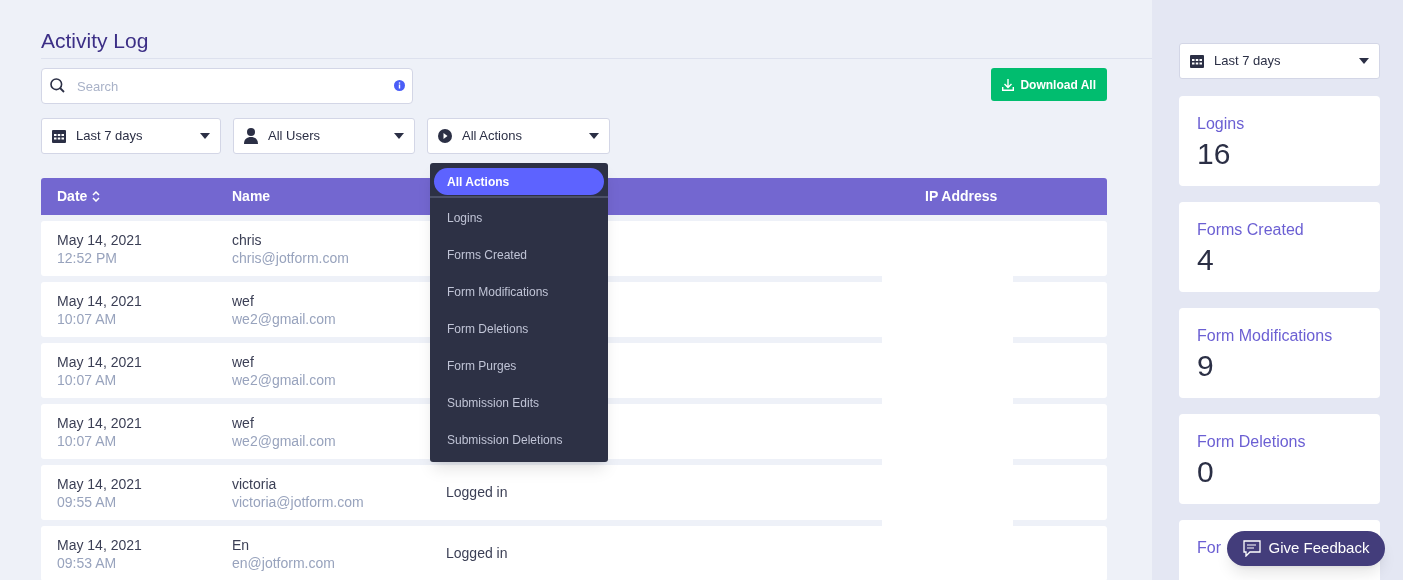  Describe the element at coordinates (241, 544) in the screenshot. I see `user-name: En` at that location.